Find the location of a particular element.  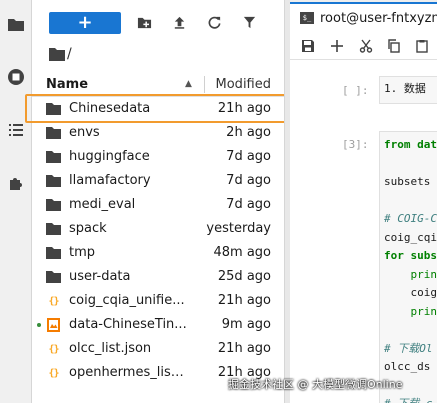

code-line: olcc_ds is located at coordinates (407, 366).